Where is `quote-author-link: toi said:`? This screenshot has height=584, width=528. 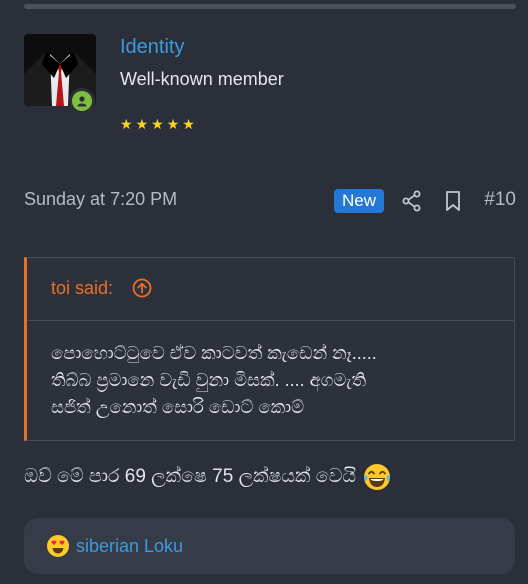 quote-author-link: toi said: is located at coordinates (82, 288).